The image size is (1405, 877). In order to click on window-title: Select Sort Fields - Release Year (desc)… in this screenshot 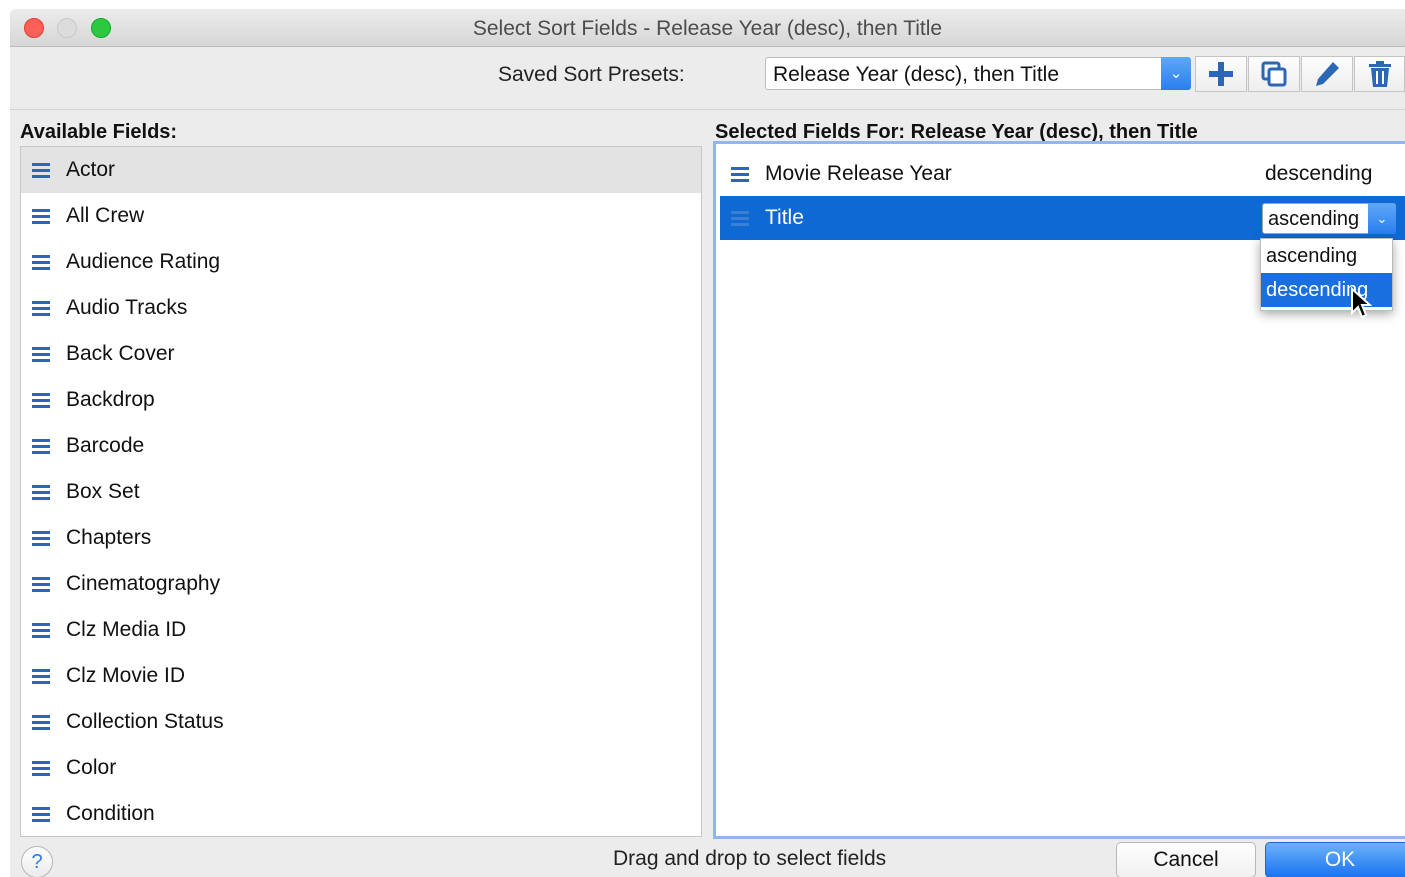, I will do `click(707, 28)`.